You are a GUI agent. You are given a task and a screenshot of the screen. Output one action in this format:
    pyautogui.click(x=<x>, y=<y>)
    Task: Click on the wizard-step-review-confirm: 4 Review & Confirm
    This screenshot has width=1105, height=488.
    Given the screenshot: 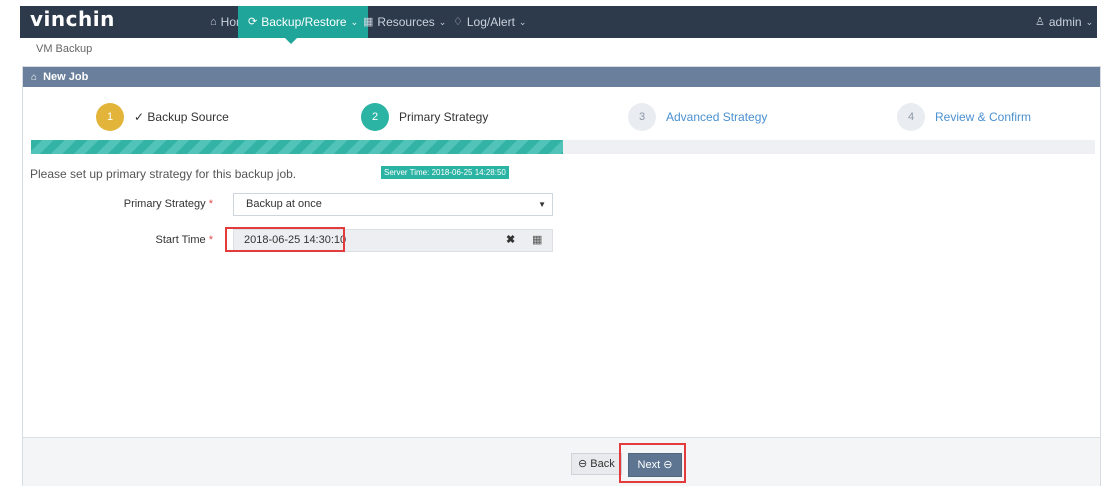 What is the action you would take?
    pyautogui.click(x=964, y=117)
    